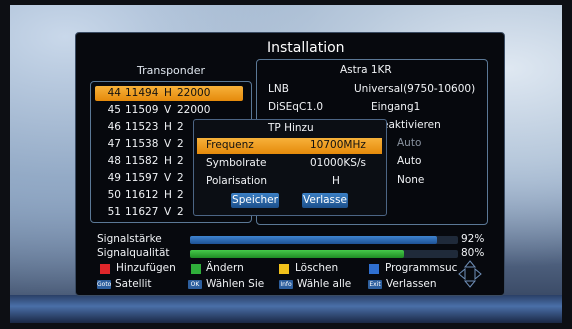  I want to click on tp-number: 44, so click(114, 93).